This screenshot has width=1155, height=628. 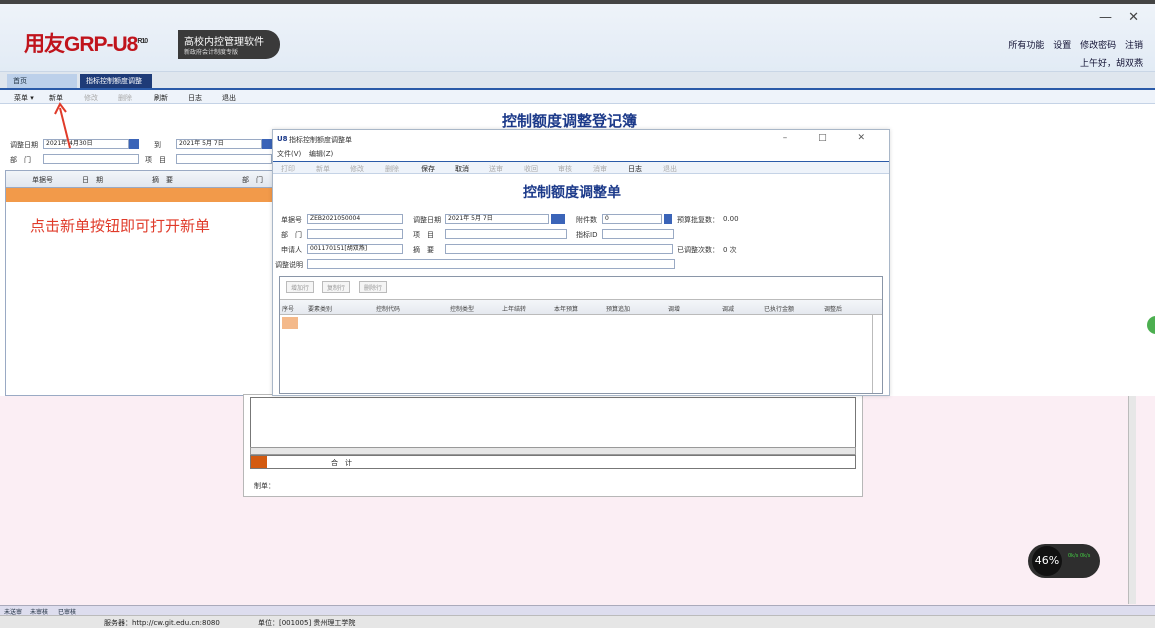 What do you see at coordinates (120, 226) in the screenshot?
I see `hint-text: 点击新单按钮即可打开新单` at bounding box center [120, 226].